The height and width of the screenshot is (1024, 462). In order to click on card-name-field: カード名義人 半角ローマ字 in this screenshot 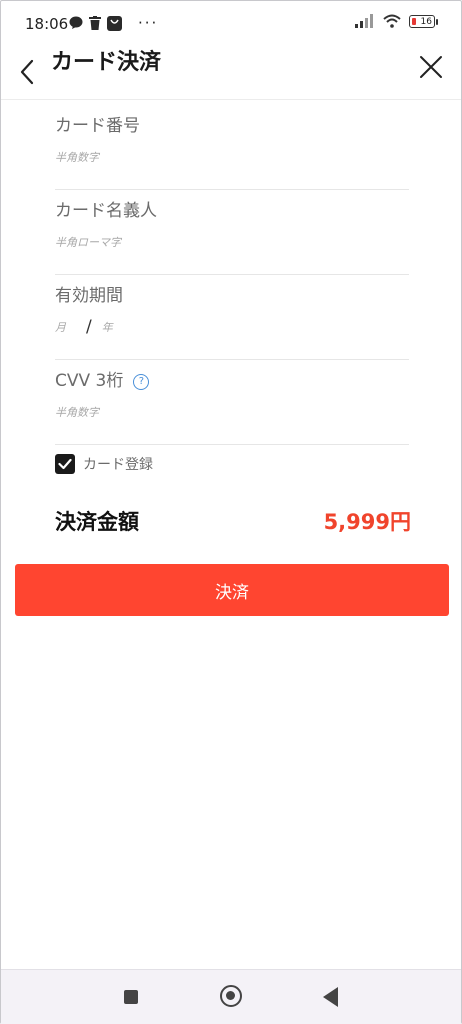, I will do `click(232, 232)`.